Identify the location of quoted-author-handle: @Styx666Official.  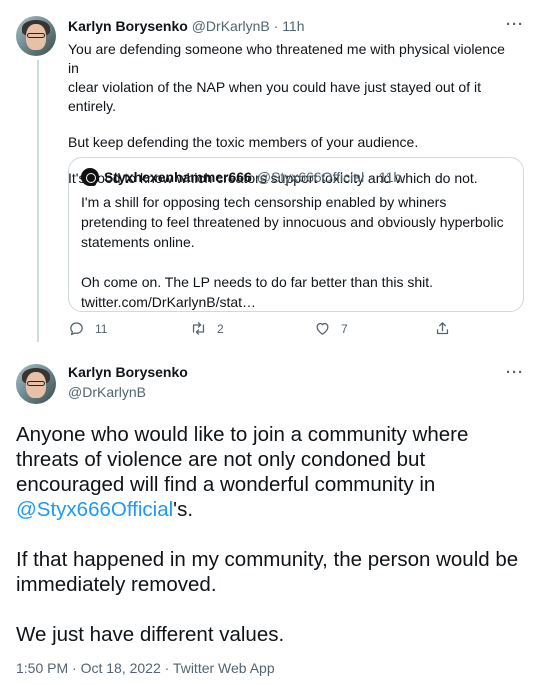
(310, 177).